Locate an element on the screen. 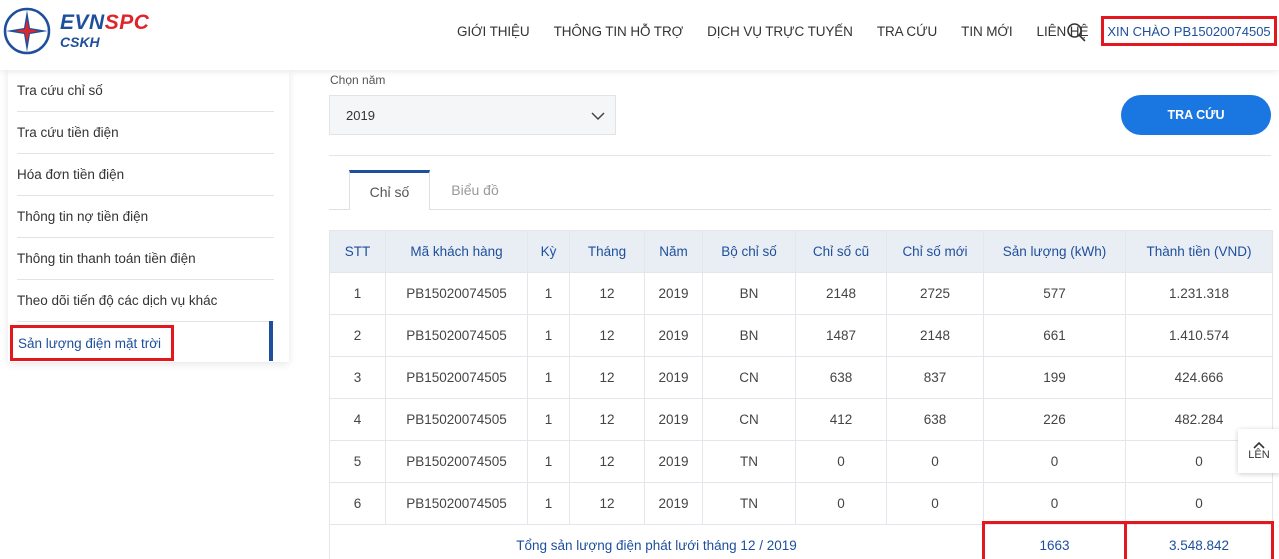 This screenshot has height=559, width=1279. col-header-thang: Tháng is located at coordinates (607, 251).